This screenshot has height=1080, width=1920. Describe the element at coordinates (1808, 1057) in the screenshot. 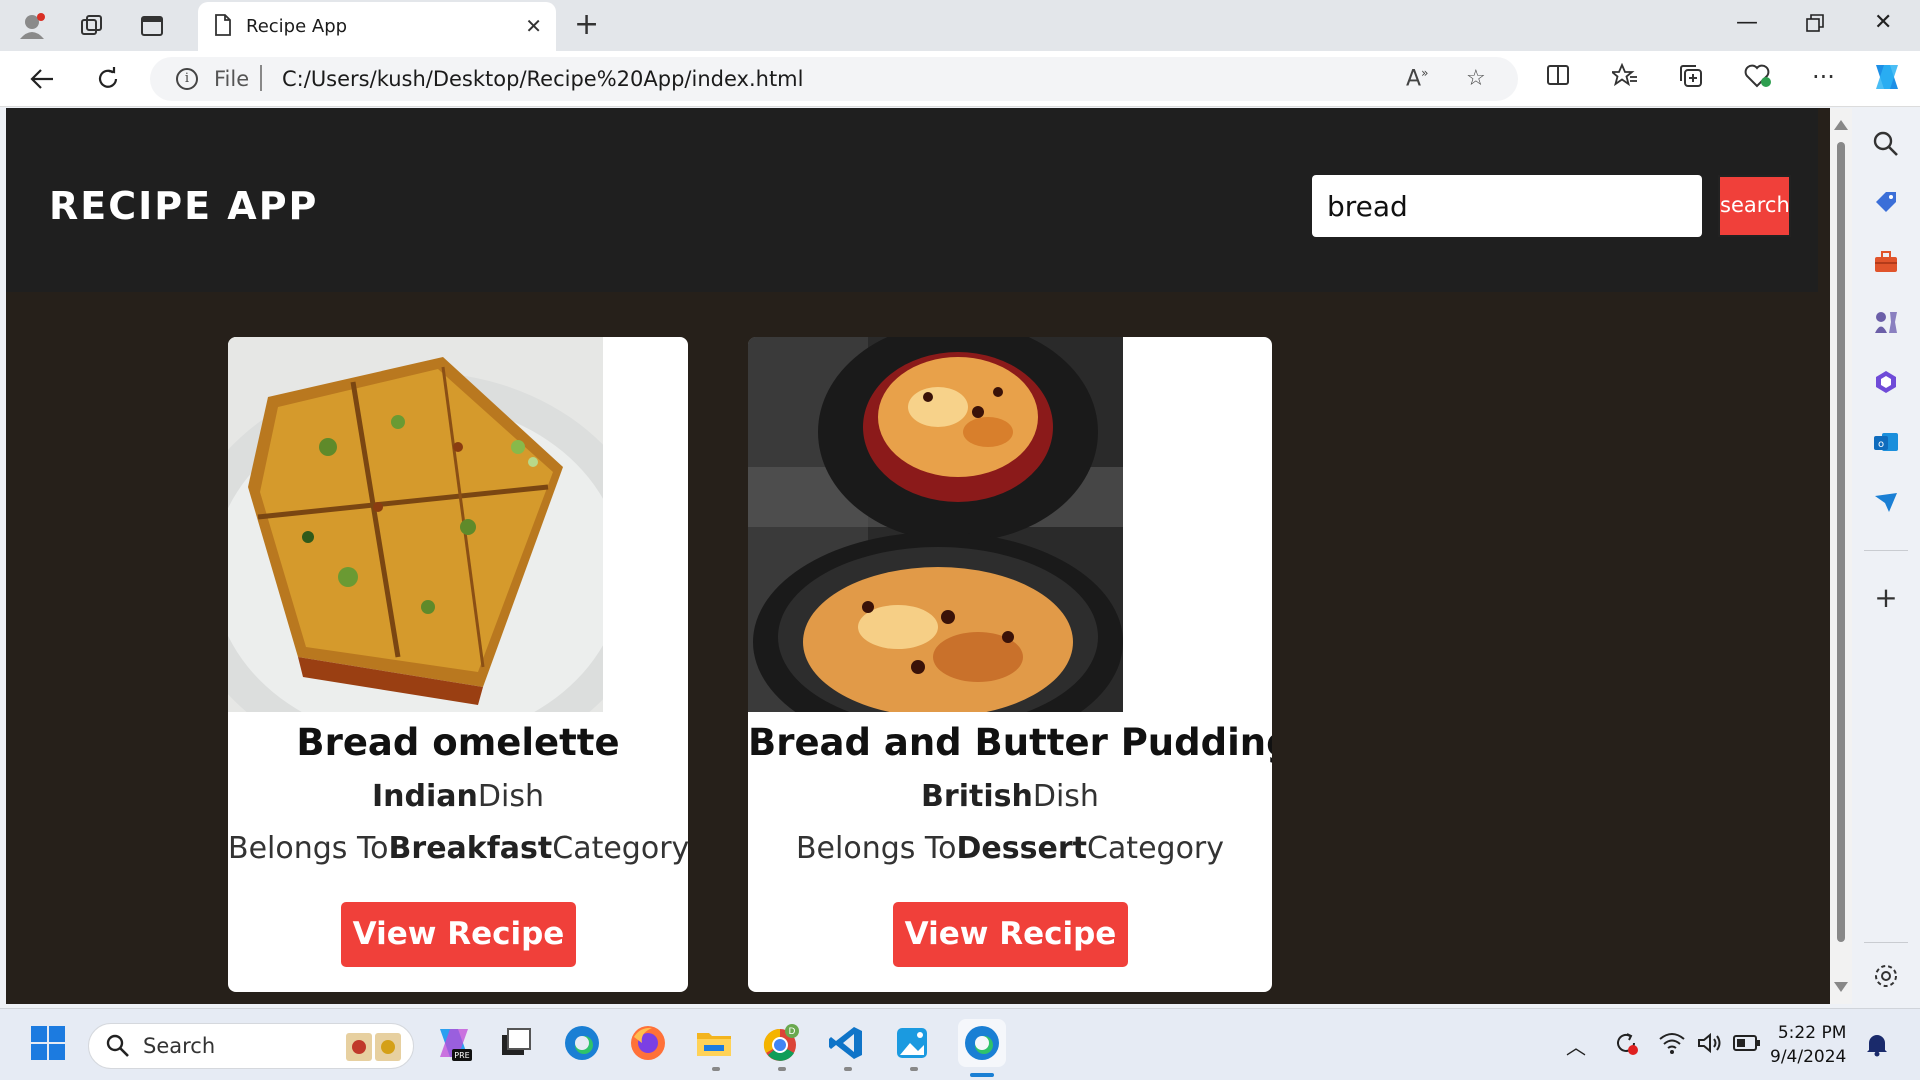

I see `clock-date: 9/4/2024` at that location.